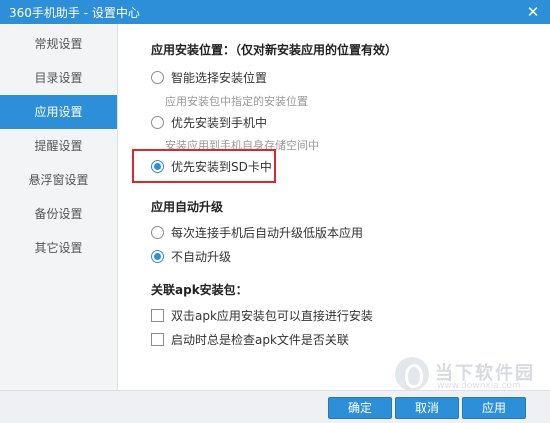 The width and height of the screenshot is (550, 423). I want to click on window-title: 360手机助手 - 设置中心, so click(74, 13).